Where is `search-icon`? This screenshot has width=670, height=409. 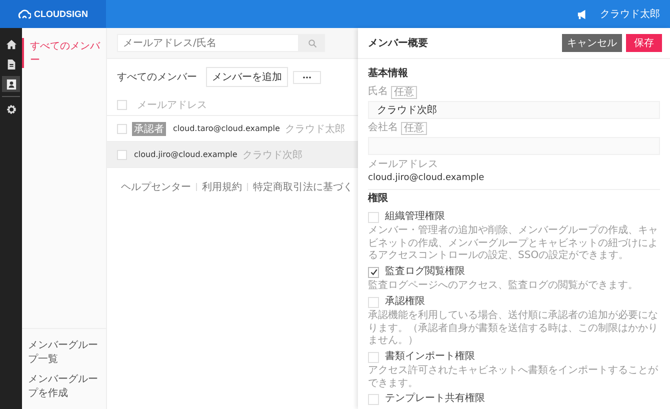
search-icon is located at coordinates (312, 43).